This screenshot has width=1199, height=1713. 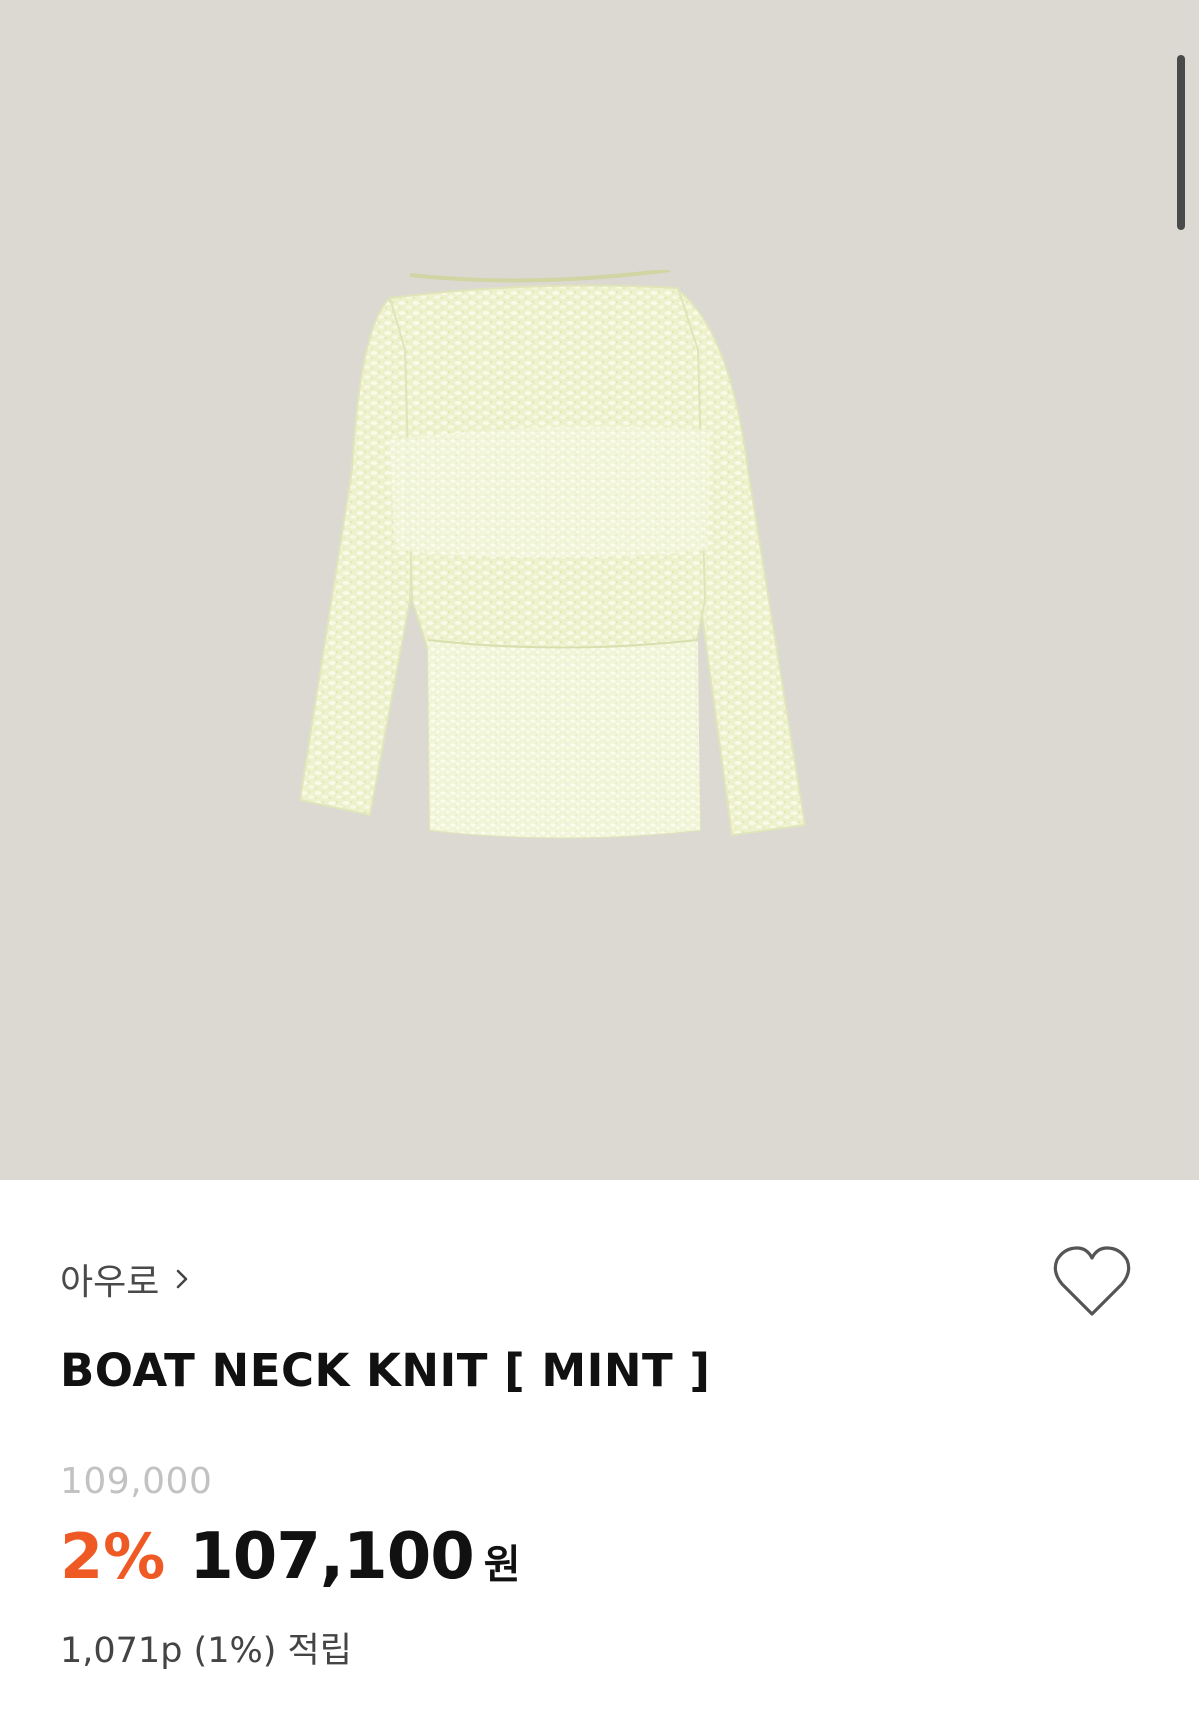 What do you see at coordinates (385, 1370) in the screenshot?
I see `product-title: BOAT NECK KNIT [ MINT ]` at bounding box center [385, 1370].